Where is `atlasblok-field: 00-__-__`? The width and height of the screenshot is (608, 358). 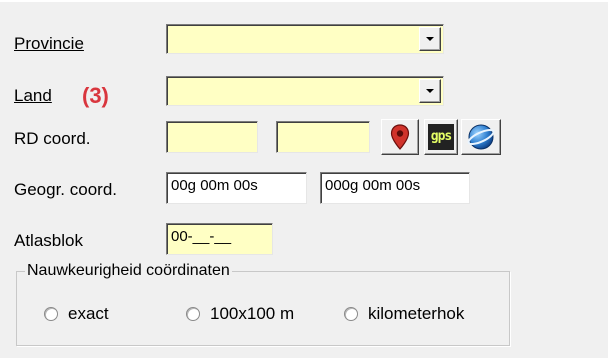
atlasblok-field: 00-__-__ is located at coordinates (219, 239).